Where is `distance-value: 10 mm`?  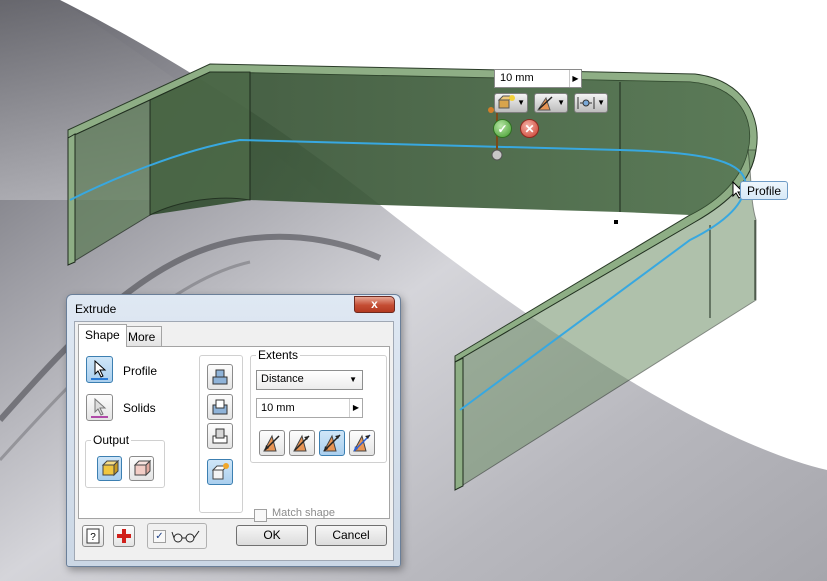 distance-value: 10 mm is located at coordinates (278, 408).